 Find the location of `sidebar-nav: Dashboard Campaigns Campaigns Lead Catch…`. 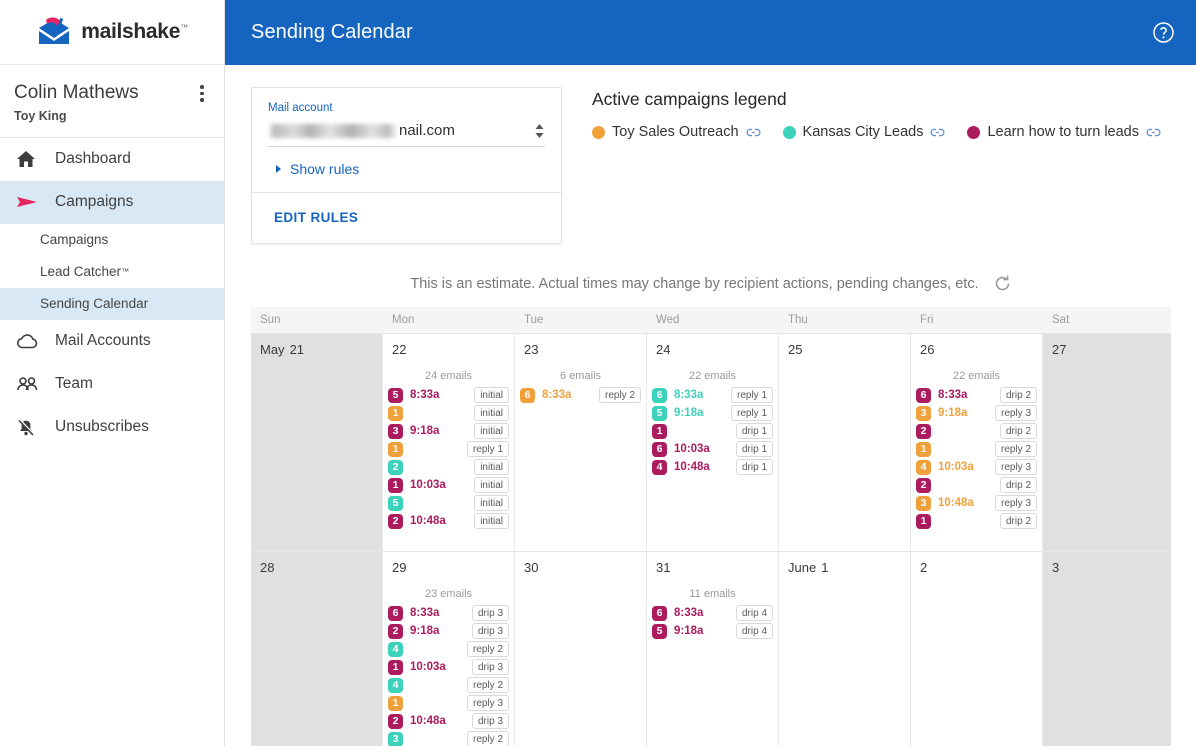

sidebar-nav: Dashboard Campaigns Campaigns Lead Catch… is located at coordinates (112, 293).